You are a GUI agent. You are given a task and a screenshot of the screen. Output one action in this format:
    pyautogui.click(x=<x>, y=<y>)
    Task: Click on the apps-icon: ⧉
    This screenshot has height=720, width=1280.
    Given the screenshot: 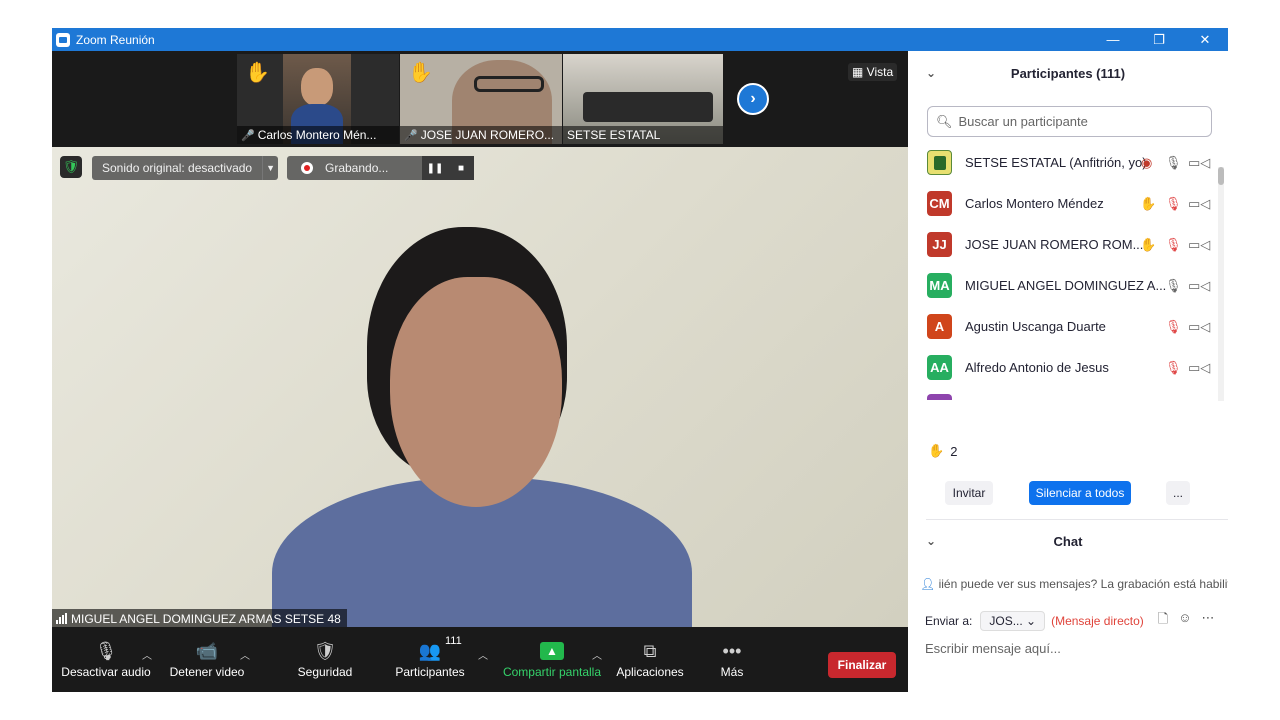 What is the action you would take?
    pyautogui.click(x=650, y=650)
    